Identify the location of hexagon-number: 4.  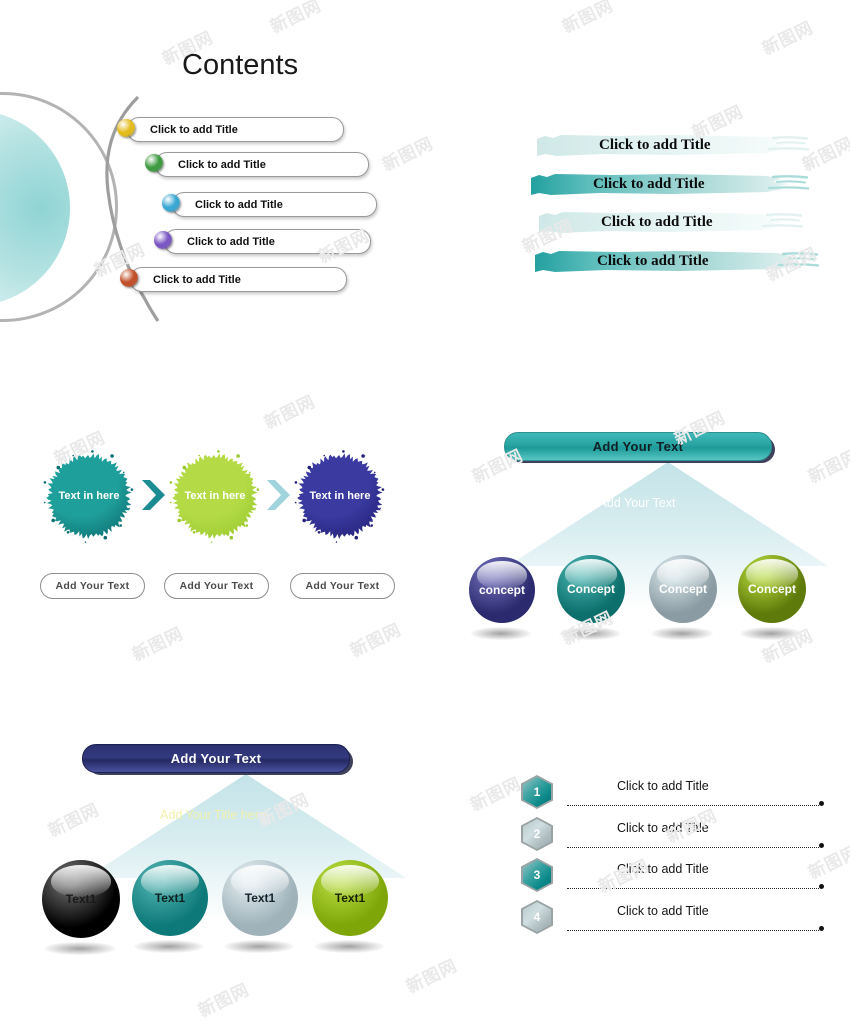
(537, 917).